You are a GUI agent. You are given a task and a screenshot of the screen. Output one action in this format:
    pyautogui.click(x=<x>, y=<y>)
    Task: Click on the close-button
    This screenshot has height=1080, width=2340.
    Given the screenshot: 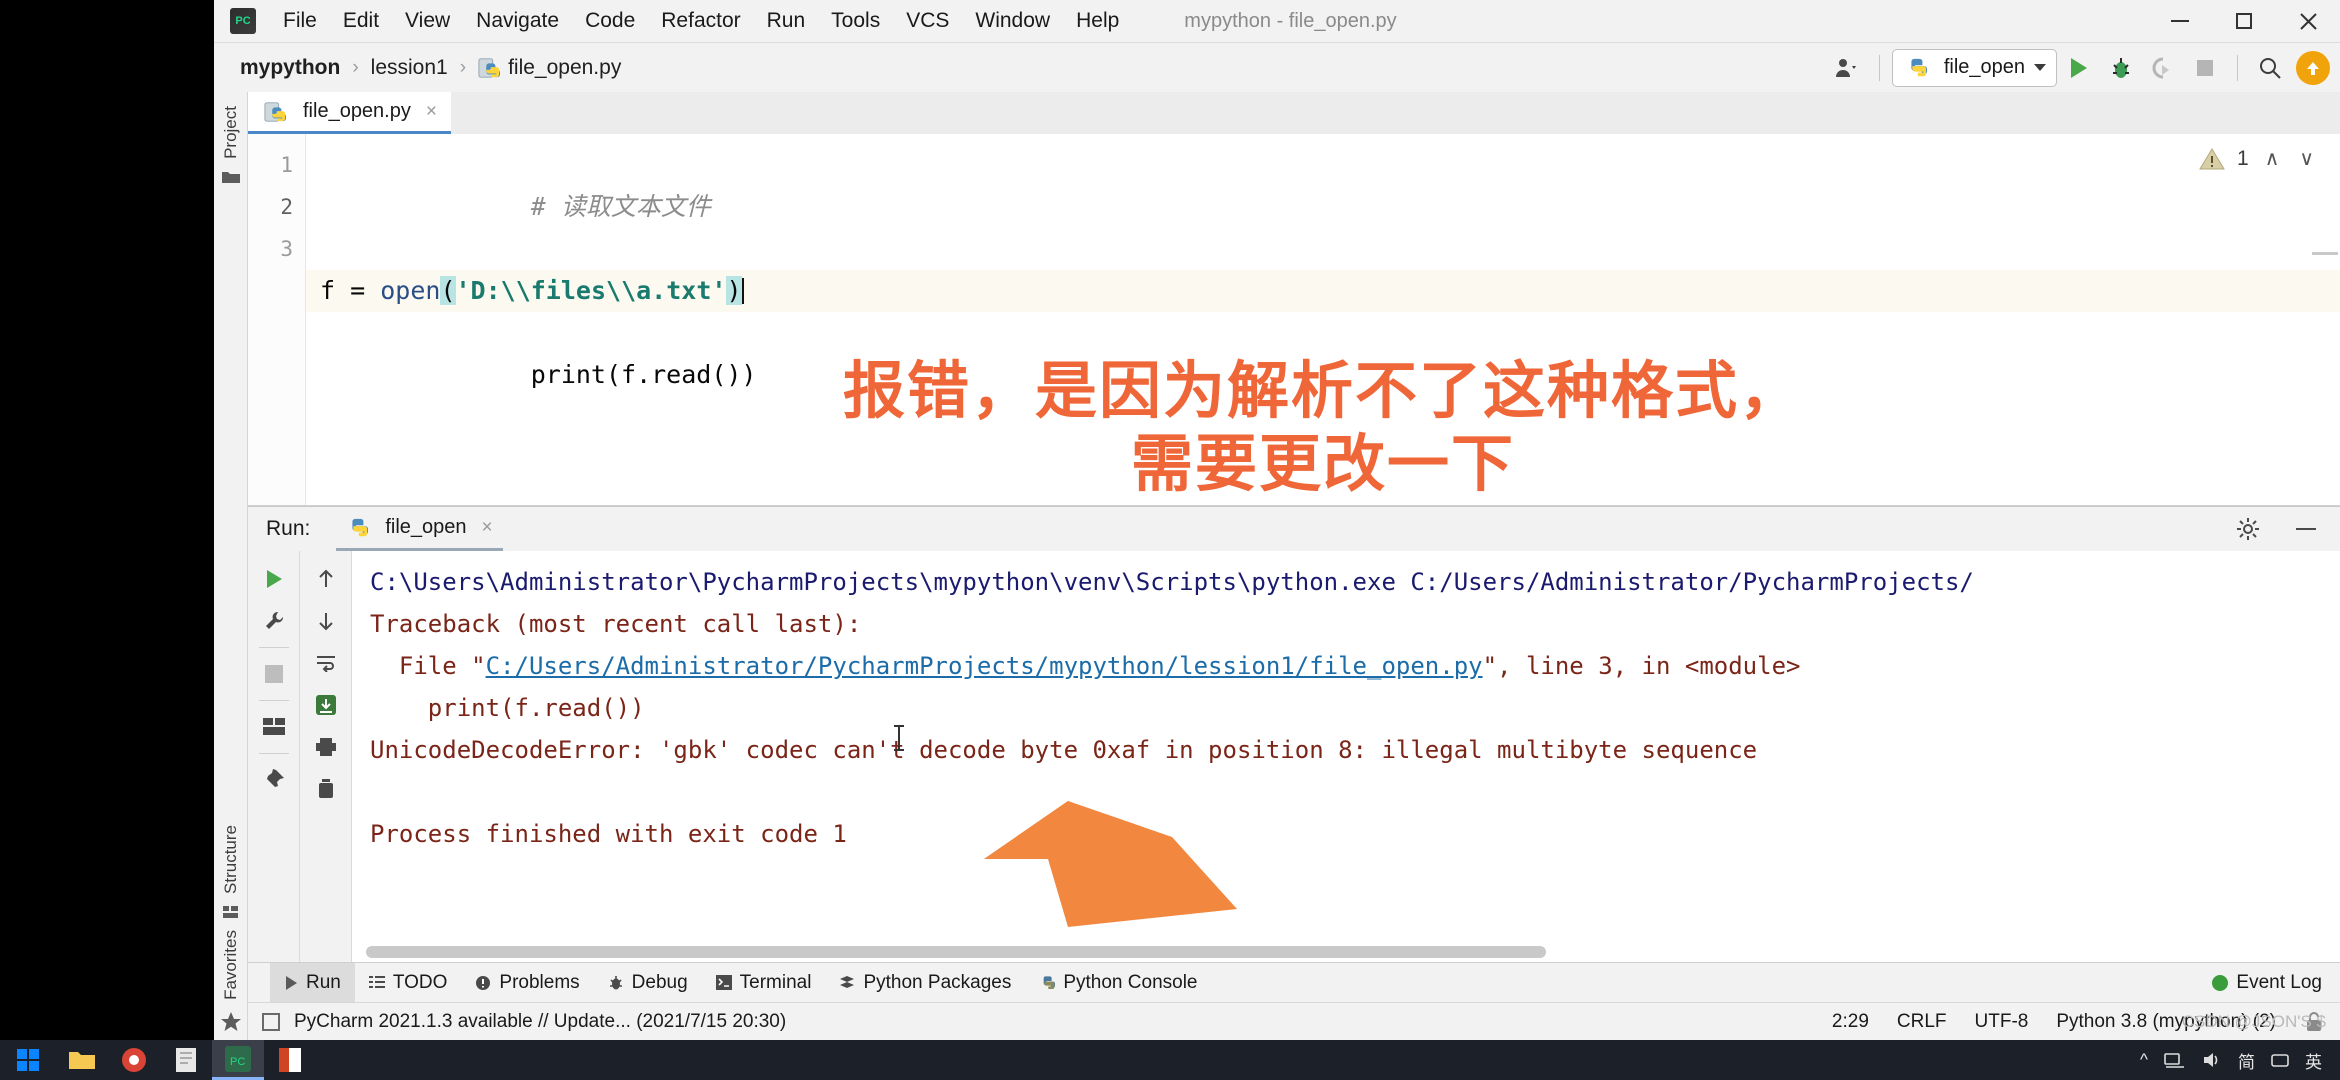 What is the action you would take?
    pyautogui.click(x=2308, y=21)
    